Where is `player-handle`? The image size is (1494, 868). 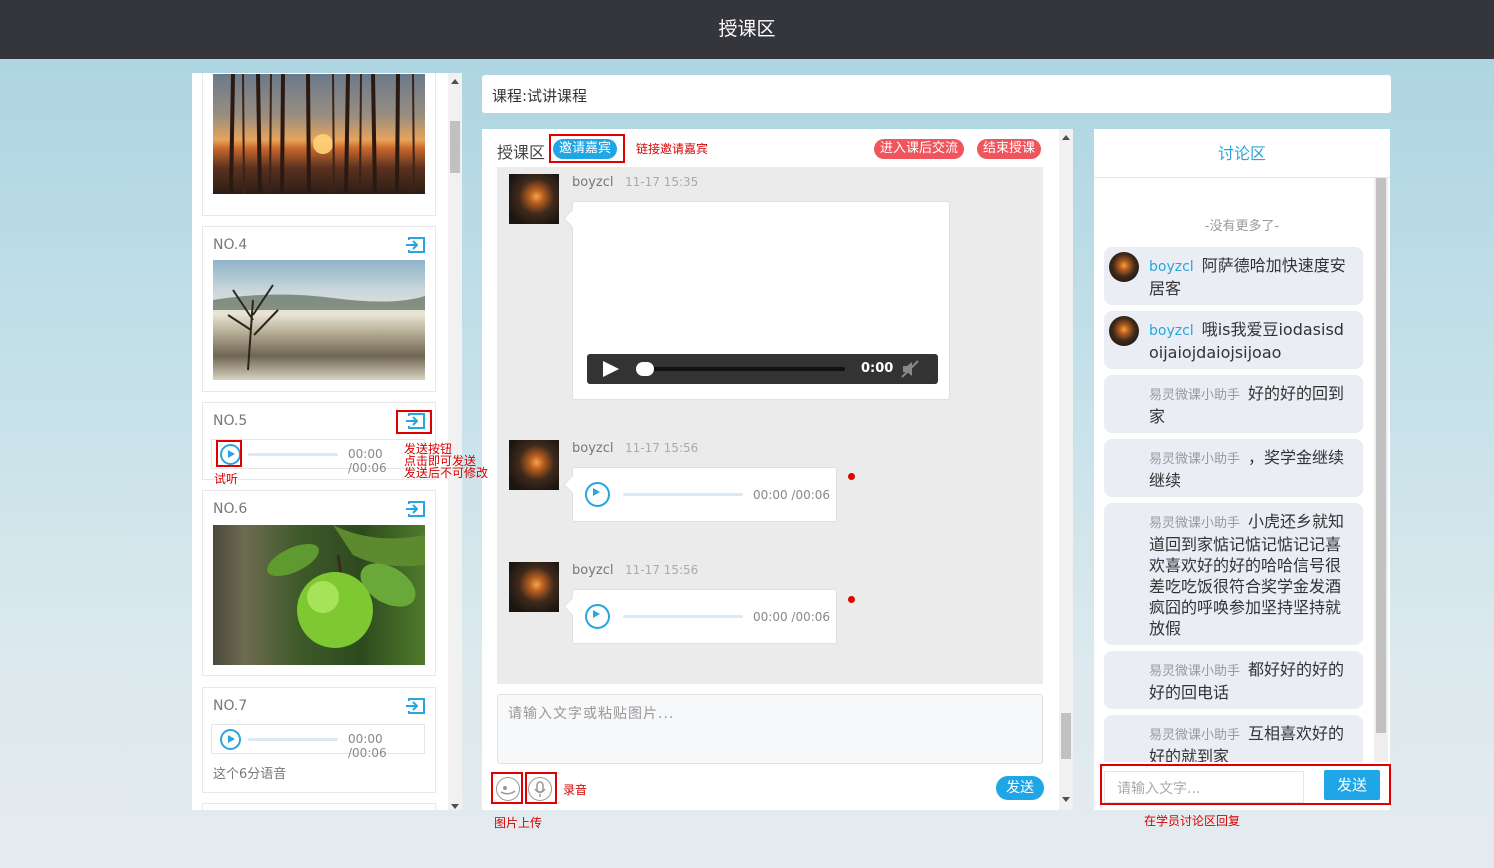
player-handle is located at coordinates (645, 369).